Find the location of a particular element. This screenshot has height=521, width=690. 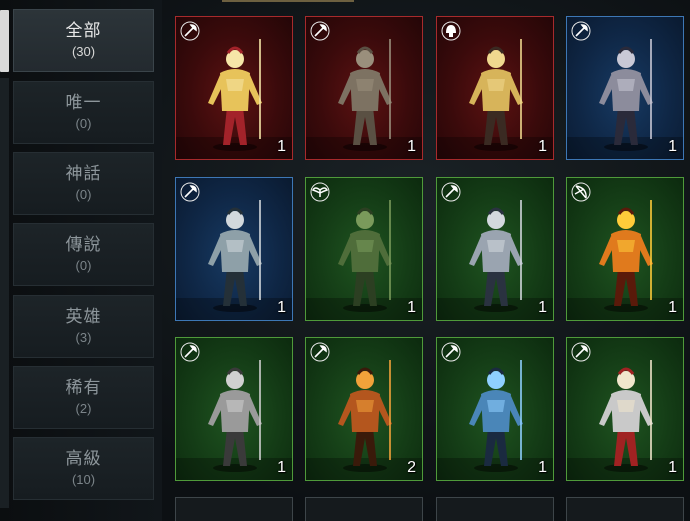

category-name: 神話 is located at coordinates (83, 173).